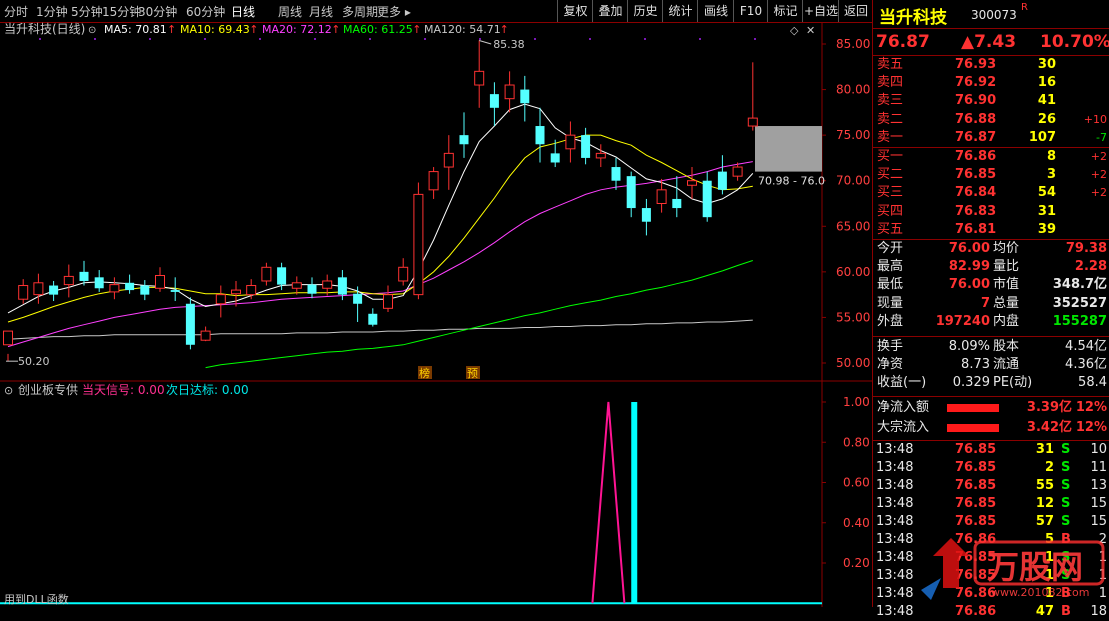 The height and width of the screenshot is (621, 1109). I want to click on tick-volume: 47, so click(1044, 611).